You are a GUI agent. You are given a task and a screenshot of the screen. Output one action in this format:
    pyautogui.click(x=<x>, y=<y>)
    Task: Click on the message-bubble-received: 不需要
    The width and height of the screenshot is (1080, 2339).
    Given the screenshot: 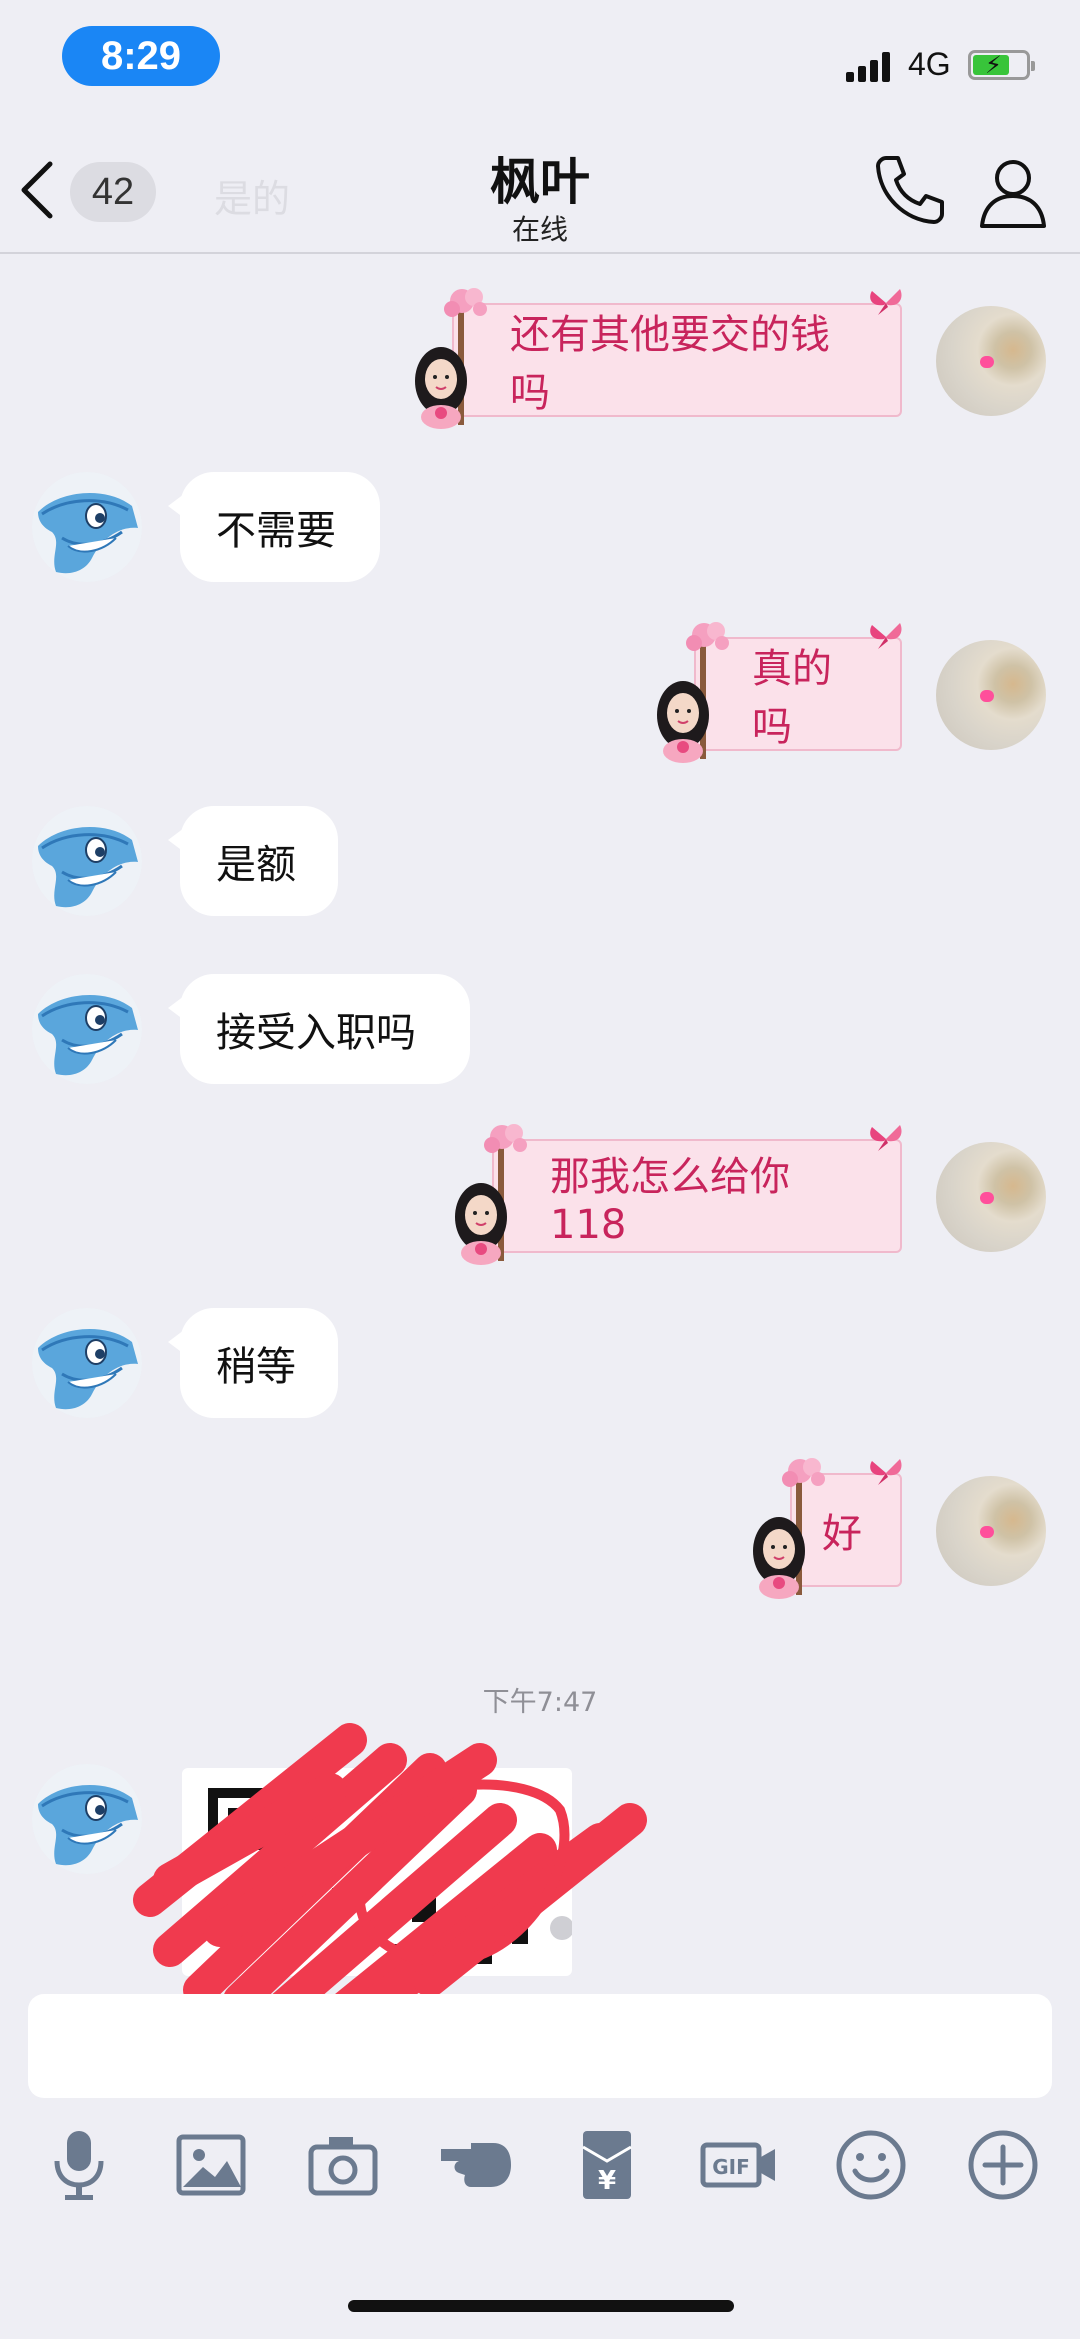 What is the action you would take?
    pyautogui.click(x=274, y=527)
    